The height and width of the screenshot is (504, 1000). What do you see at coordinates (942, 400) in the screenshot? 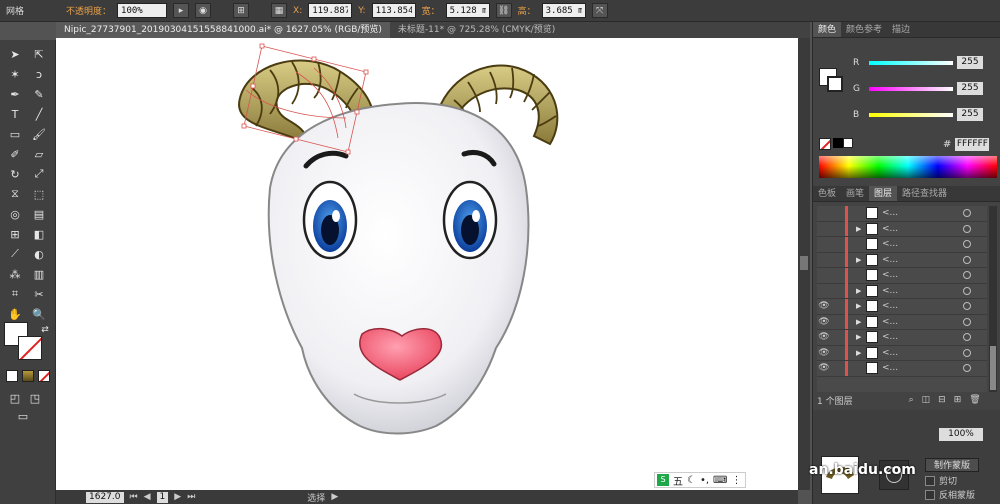
I see `new-sublayer-icon: ⊟` at bounding box center [942, 400].